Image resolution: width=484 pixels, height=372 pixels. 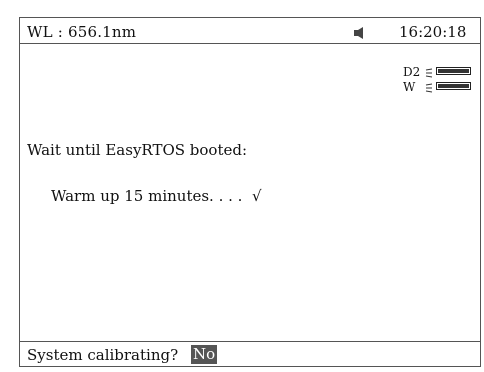 What do you see at coordinates (137, 150) in the screenshot?
I see `boot-message: Wait until EasyRTOS booted:` at bounding box center [137, 150].